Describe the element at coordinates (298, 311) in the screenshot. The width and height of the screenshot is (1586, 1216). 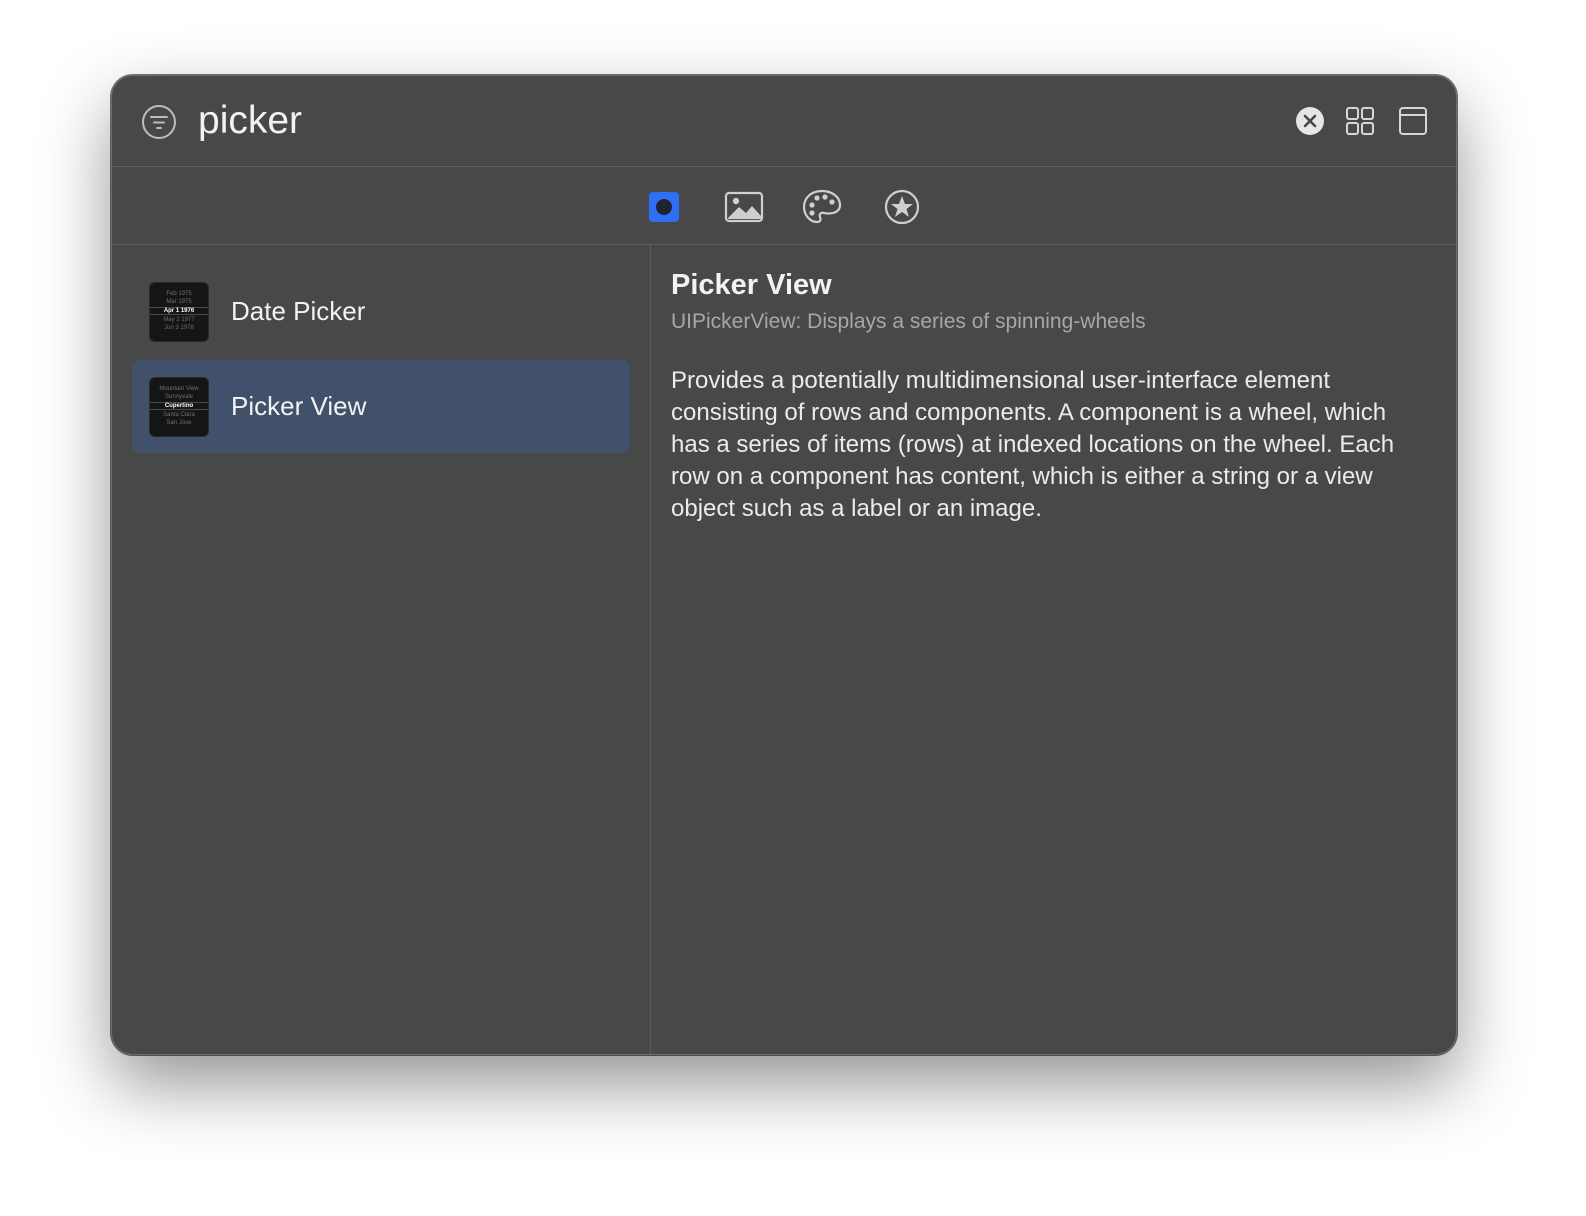
I see `list-item-label: Date Picker` at that location.